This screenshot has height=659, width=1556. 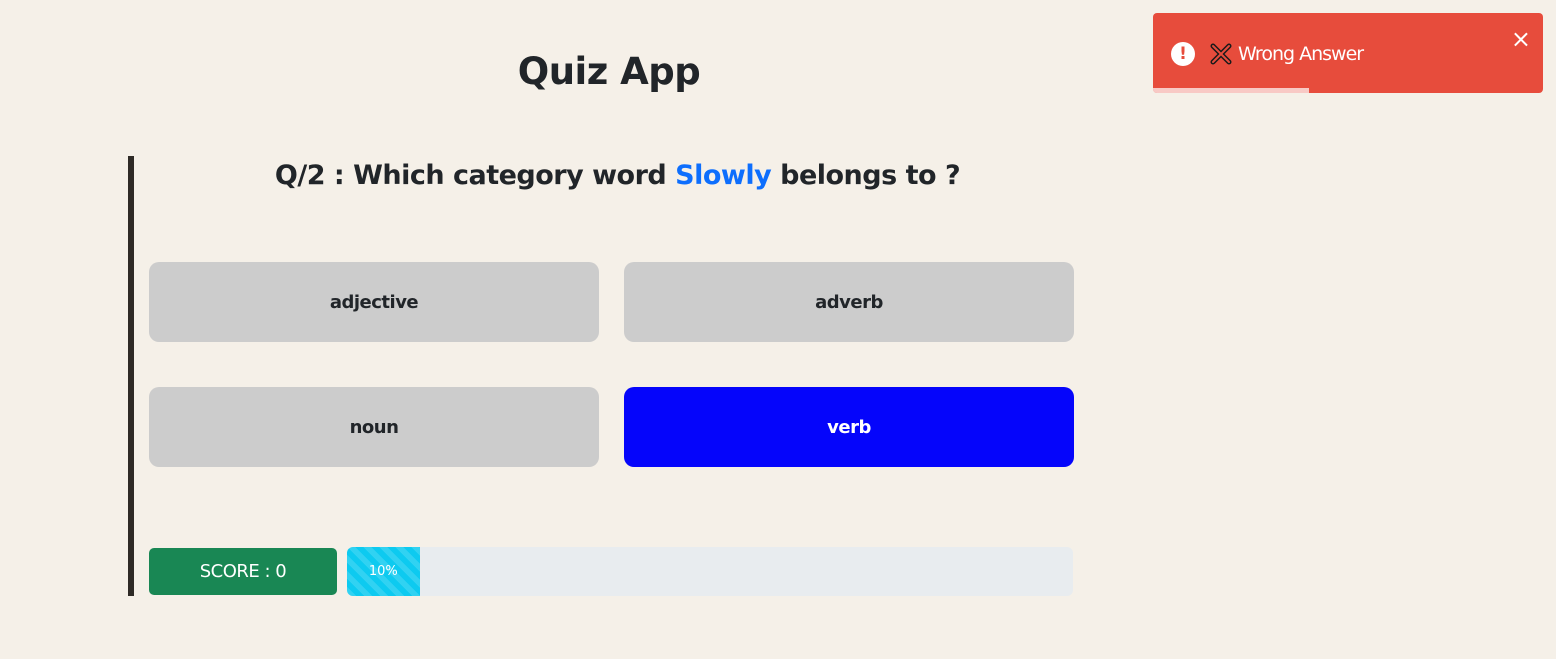 I want to click on progress-bar-fill: 10%, so click(x=383, y=571).